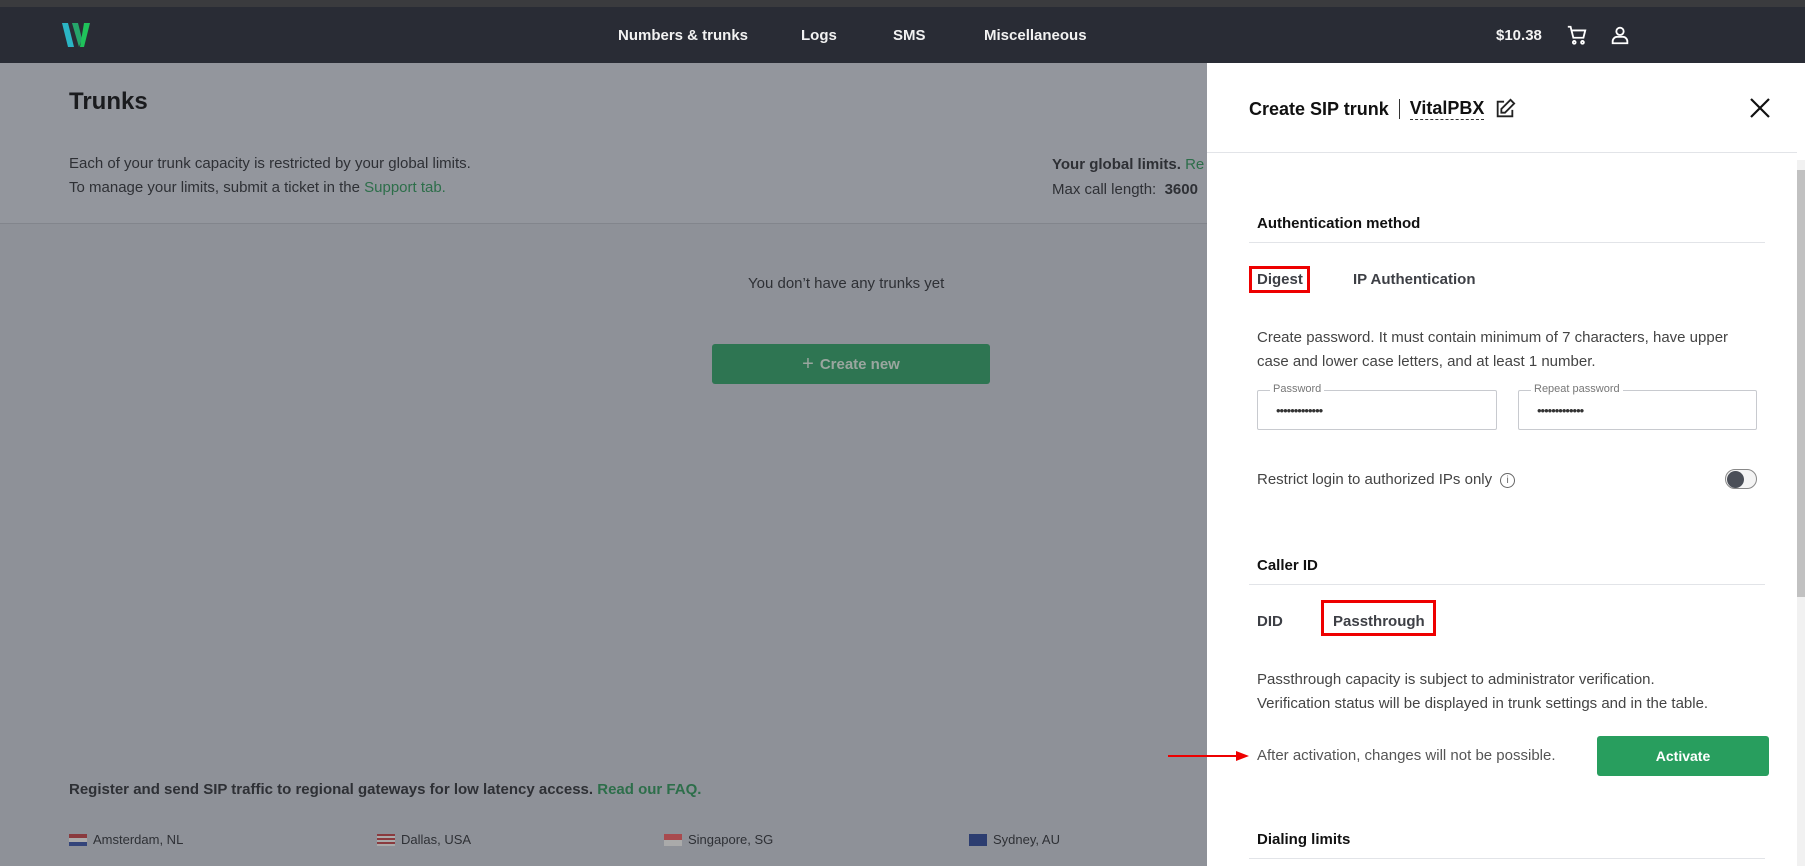 The image size is (1805, 866). I want to click on password-label: Password, so click(1297, 389).